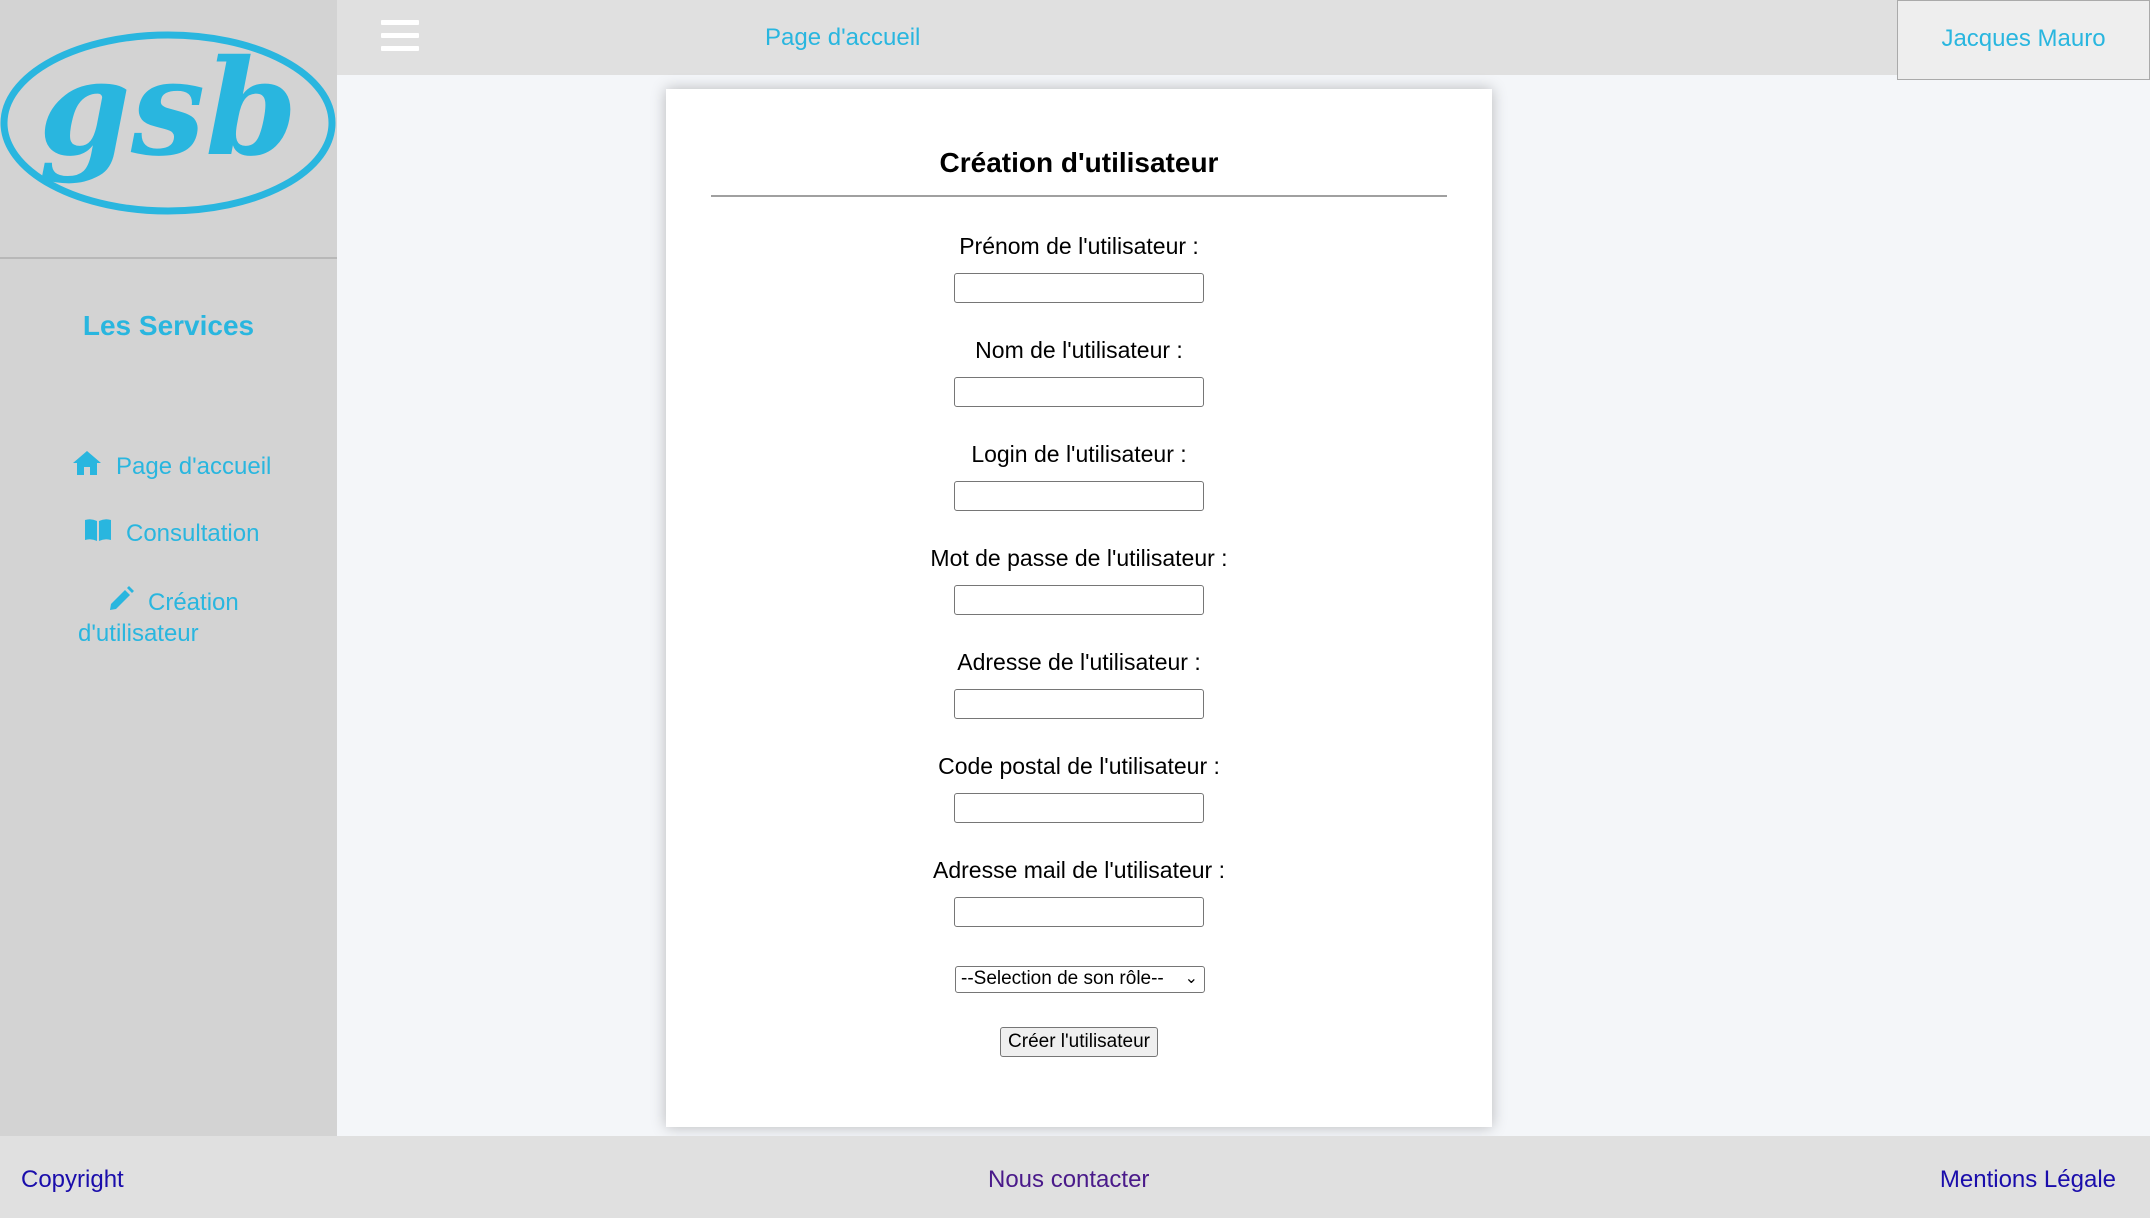 This screenshot has height=1218, width=2150. I want to click on footer-contact-link: Nous contacter, so click(1068, 1180).